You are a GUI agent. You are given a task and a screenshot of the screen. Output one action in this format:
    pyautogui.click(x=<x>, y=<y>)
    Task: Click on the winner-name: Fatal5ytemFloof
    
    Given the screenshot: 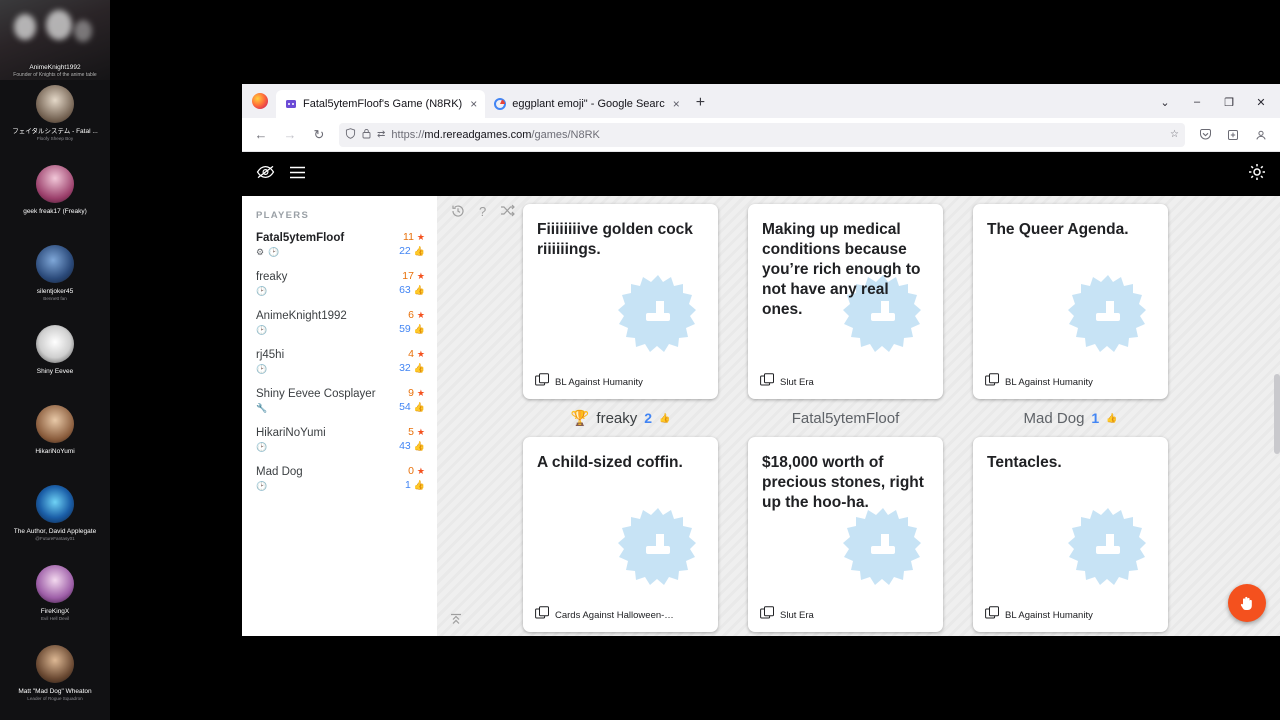 What is the action you would take?
    pyautogui.click(x=845, y=418)
    